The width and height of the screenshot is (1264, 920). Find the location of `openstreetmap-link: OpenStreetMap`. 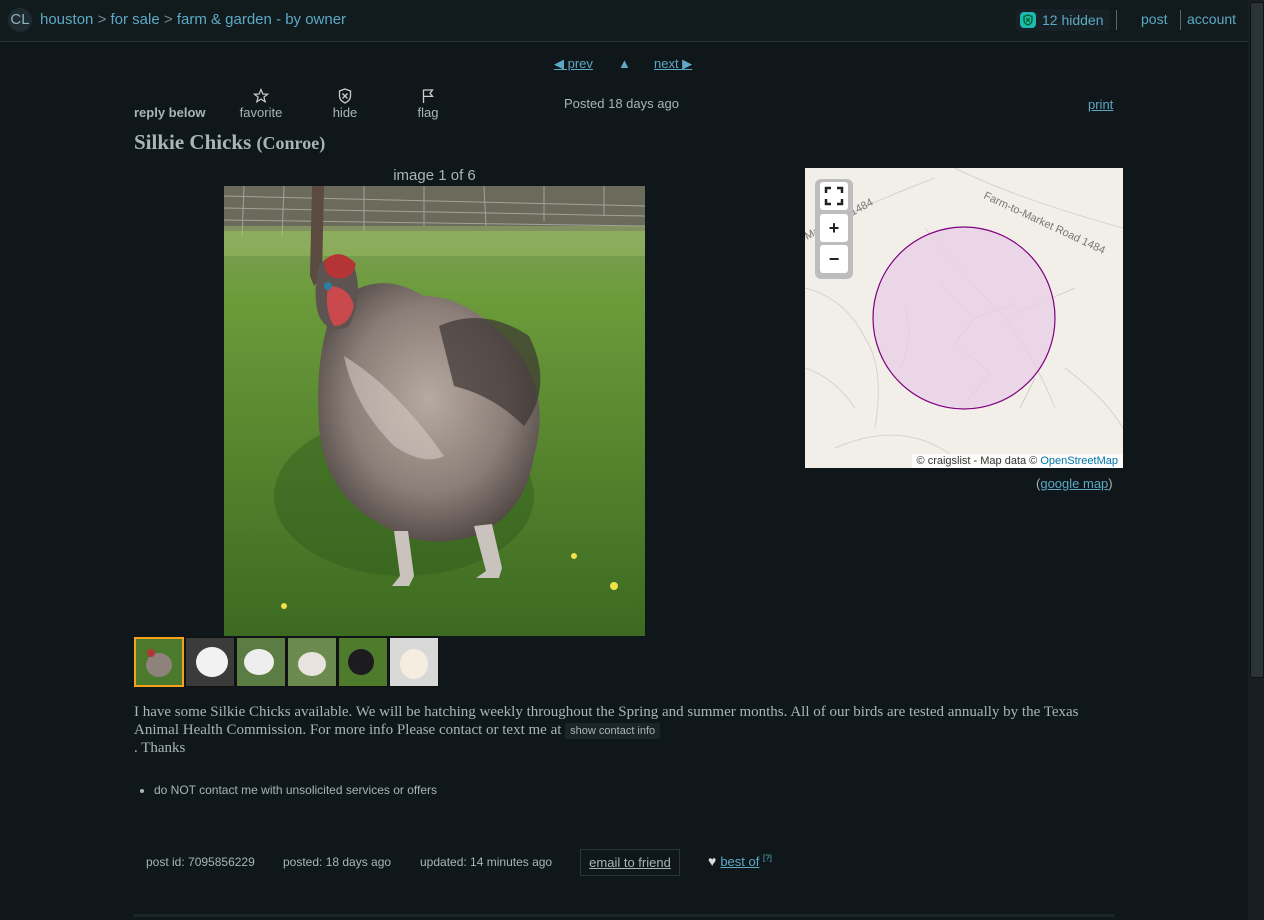

openstreetmap-link: OpenStreetMap is located at coordinates (1079, 461).